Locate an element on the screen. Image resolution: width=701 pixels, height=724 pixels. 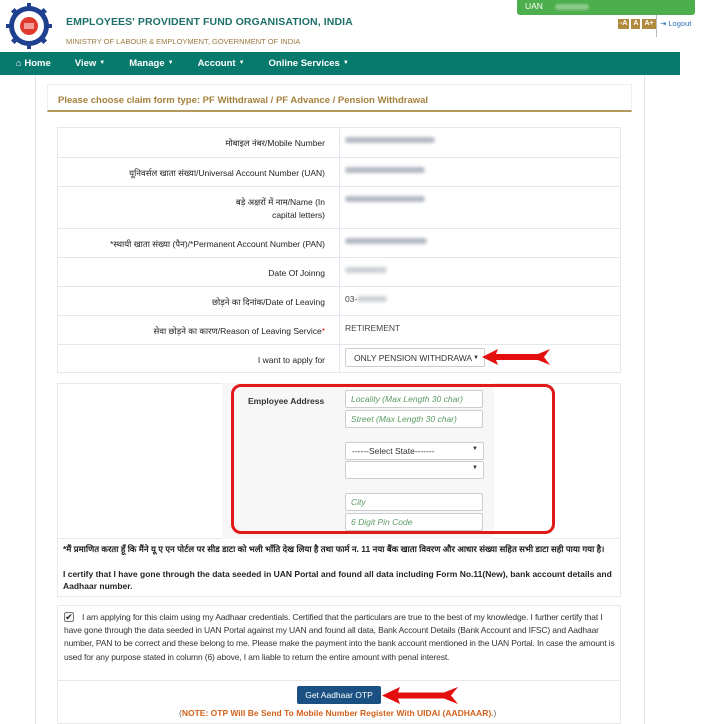
uan-row-value is located at coordinates (480, 172).